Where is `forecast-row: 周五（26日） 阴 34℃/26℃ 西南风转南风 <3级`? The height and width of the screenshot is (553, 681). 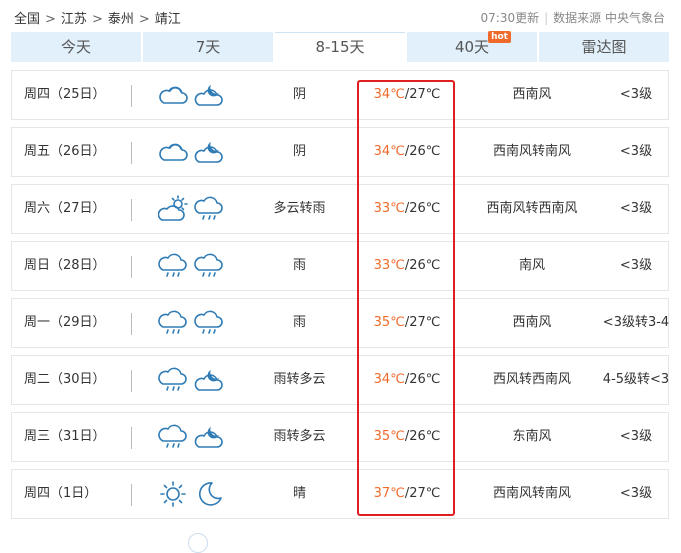 forecast-row: 周五（26日） 阴 34℃/26℃ 西南风转南风 <3级 is located at coordinates (340, 152).